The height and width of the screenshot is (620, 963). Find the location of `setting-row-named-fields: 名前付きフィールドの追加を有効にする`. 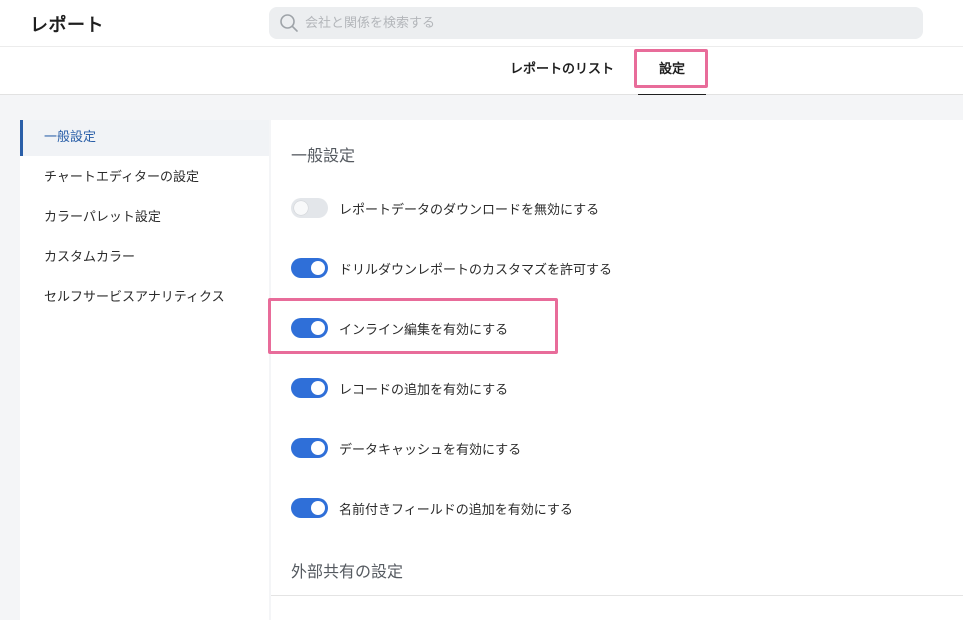

setting-row-named-fields: 名前付きフィールドの追加を有効にする is located at coordinates (591, 508).